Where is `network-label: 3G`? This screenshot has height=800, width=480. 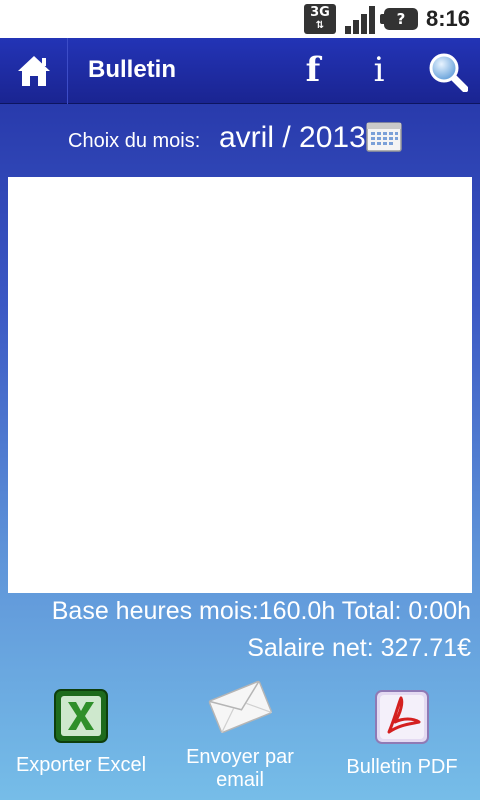 network-label: 3G is located at coordinates (320, 12).